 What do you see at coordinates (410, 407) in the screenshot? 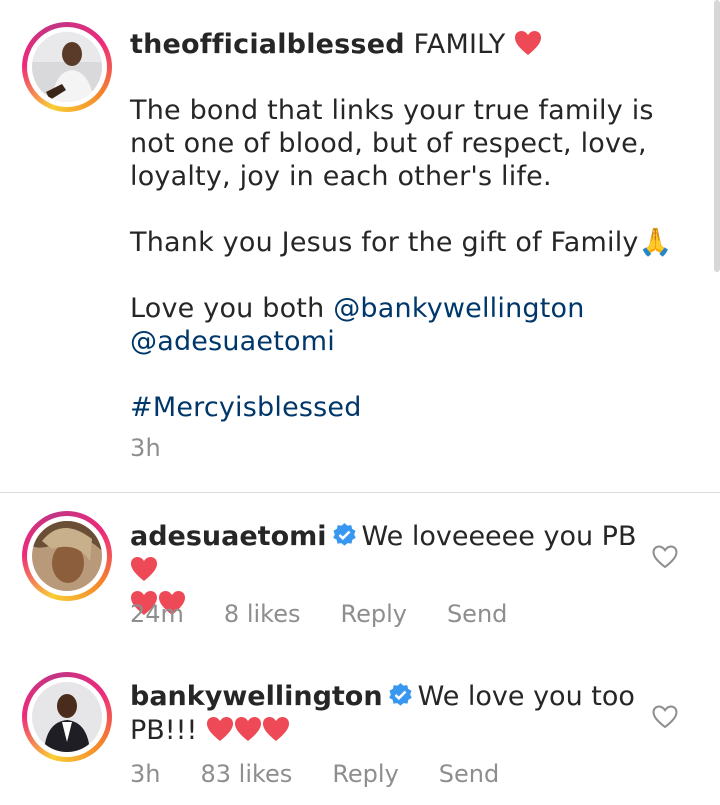
I see `caption-hashtag-line: #Mercyisblessed` at bounding box center [410, 407].